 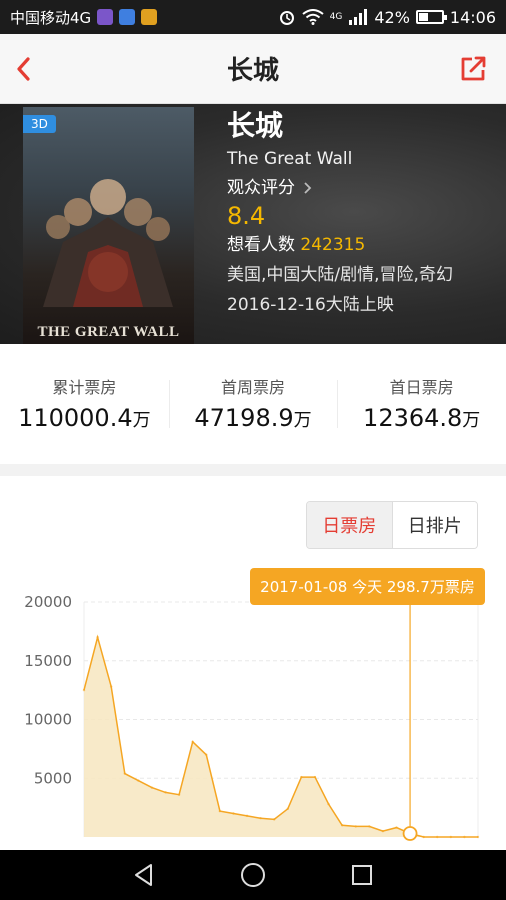 What do you see at coordinates (253, 17) in the screenshot?
I see `status-bar: 中国移动4G 4G 42% 14:06` at bounding box center [253, 17].